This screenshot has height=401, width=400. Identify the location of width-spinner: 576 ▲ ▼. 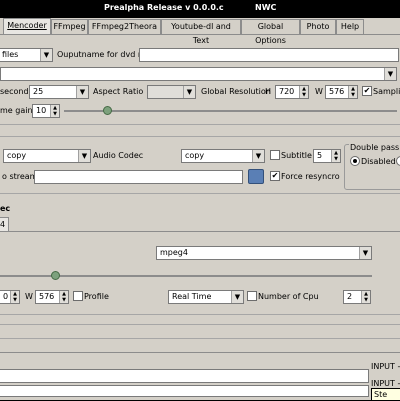
(341, 92).